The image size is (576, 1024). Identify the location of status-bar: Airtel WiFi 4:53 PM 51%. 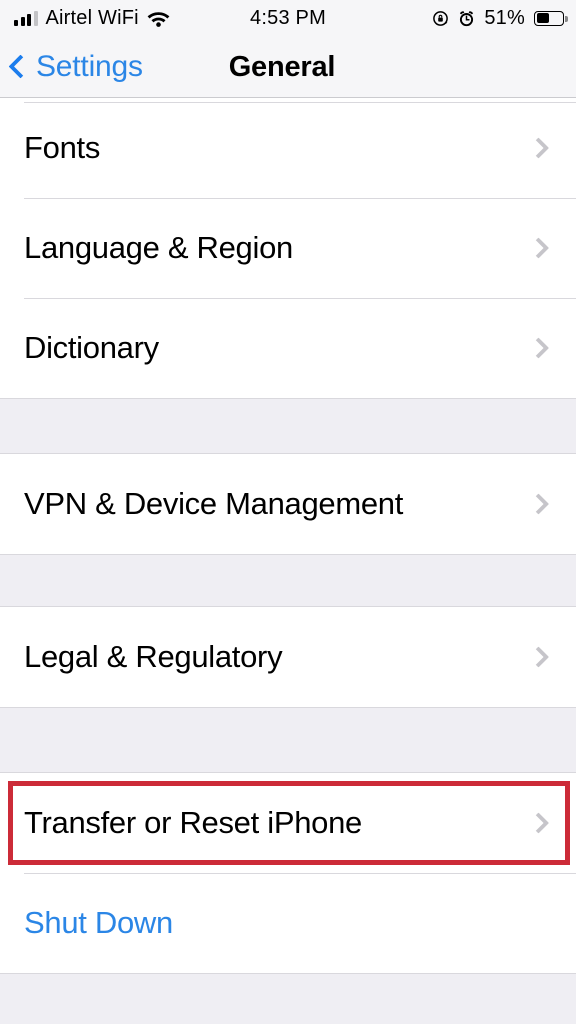
(288, 18).